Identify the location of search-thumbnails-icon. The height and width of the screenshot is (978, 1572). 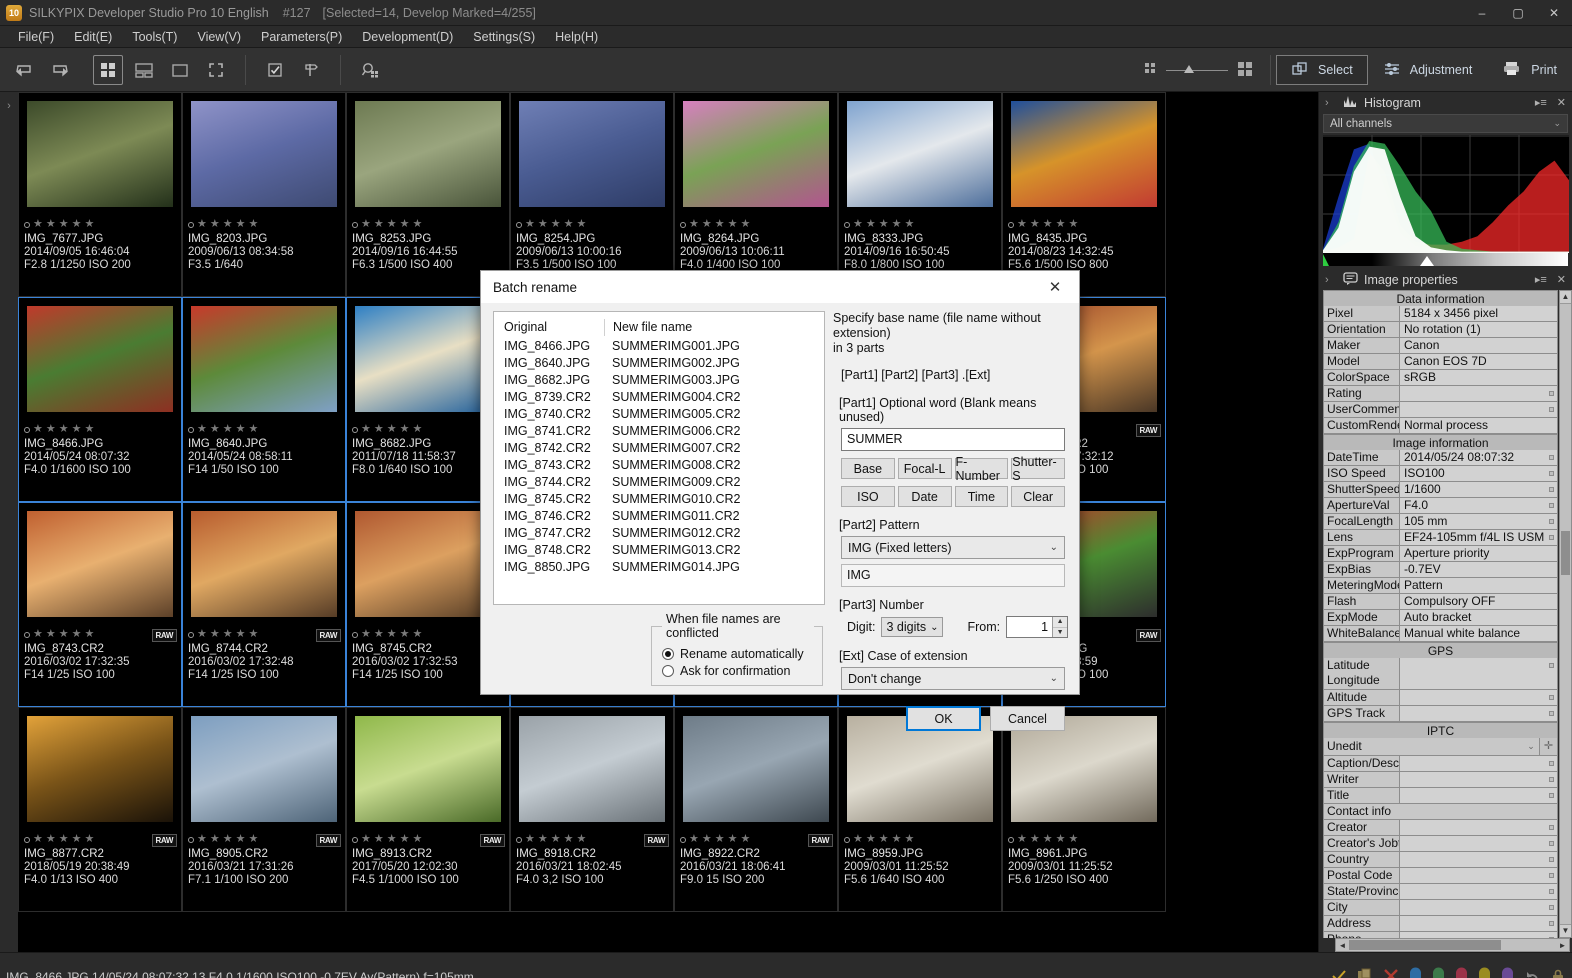
(370, 70).